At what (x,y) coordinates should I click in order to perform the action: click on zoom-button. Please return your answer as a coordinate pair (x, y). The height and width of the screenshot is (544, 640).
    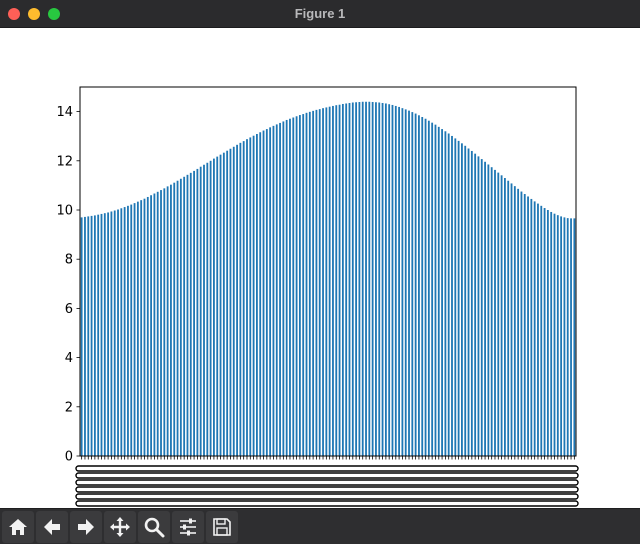
    Looking at the image, I should click on (154, 527).